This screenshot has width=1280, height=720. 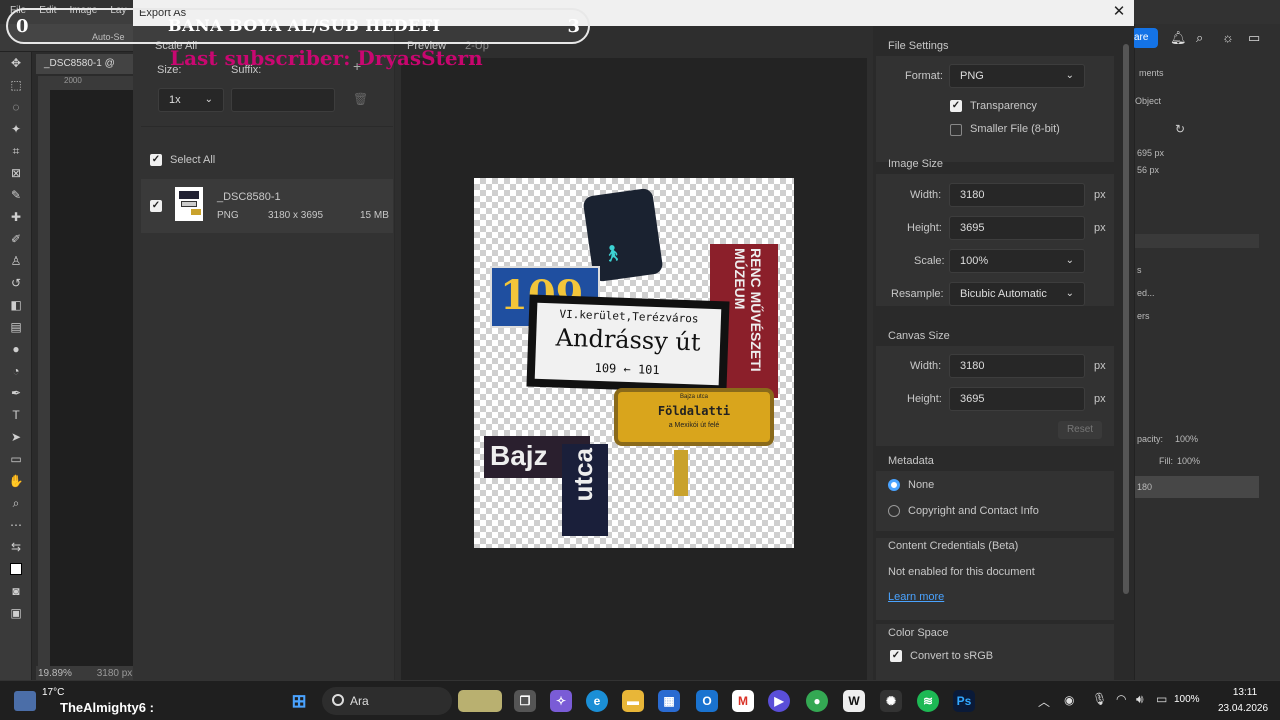 I want to click on history-brush-icon: ↺, so click(x=16, y=283).